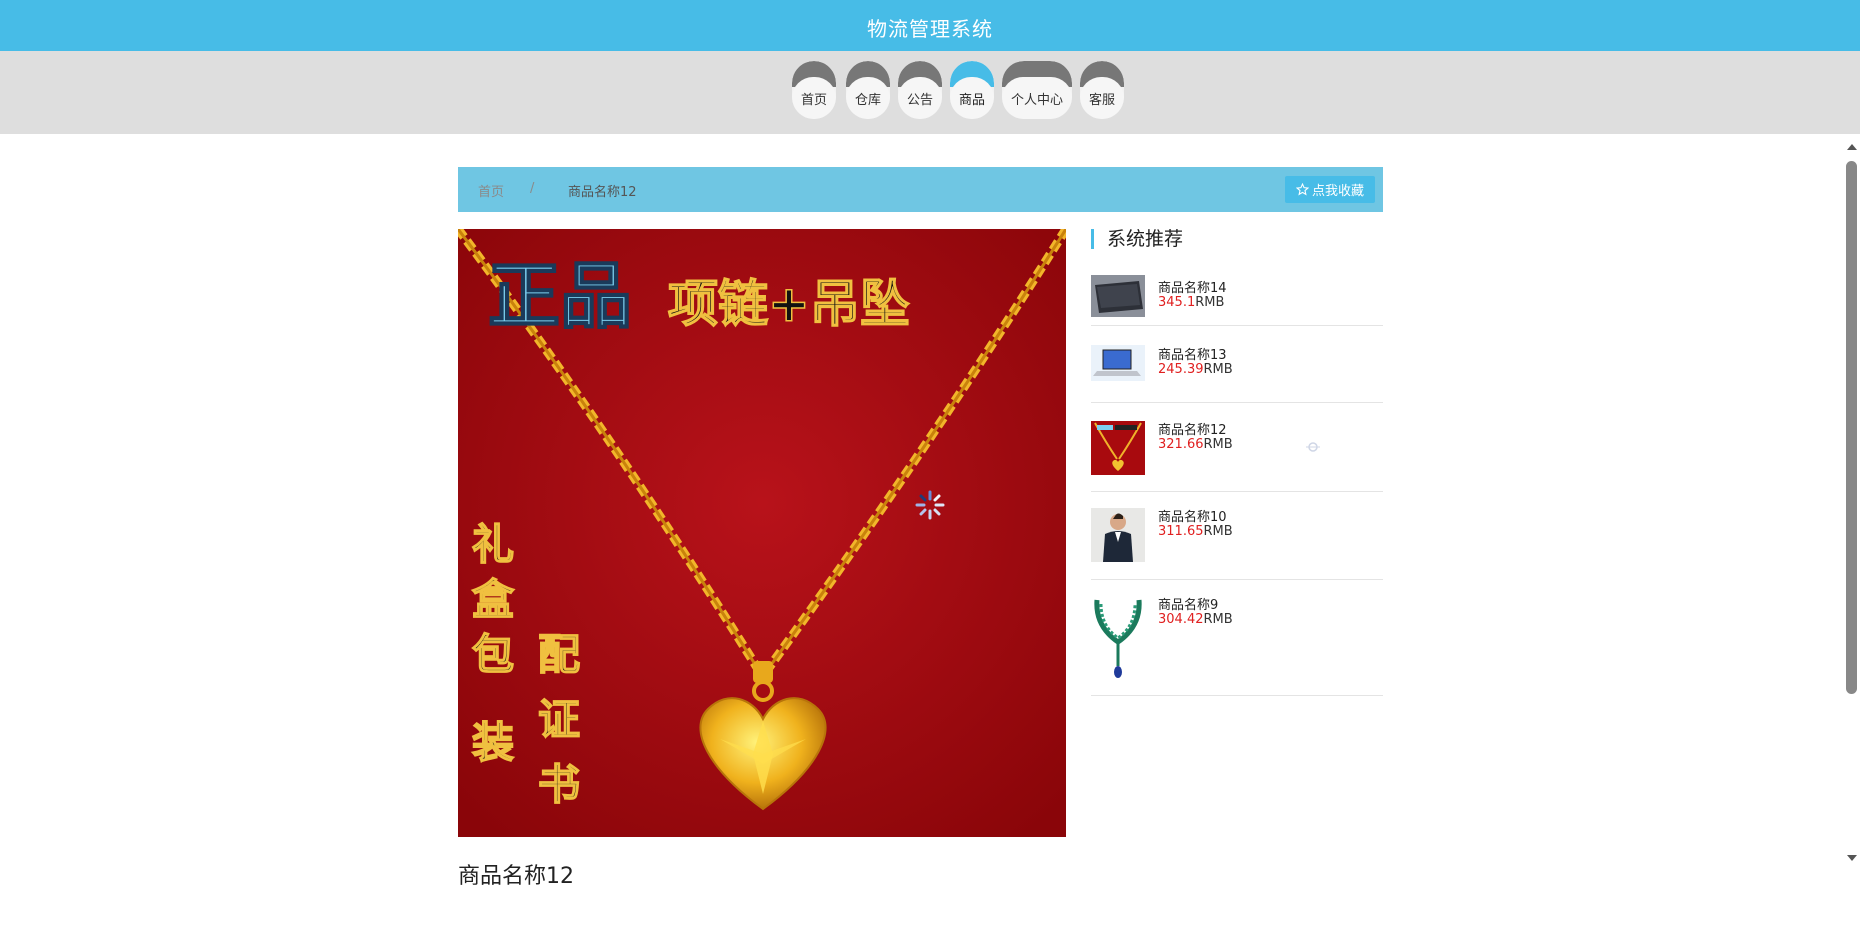 This screenshot has width=1860, height=938. What do you see at coordinates (920, 189) in the screenshot?
I see `breadcrumb: 首页 / 商品名称12 点我收藏` at bounding box center [920, 189].